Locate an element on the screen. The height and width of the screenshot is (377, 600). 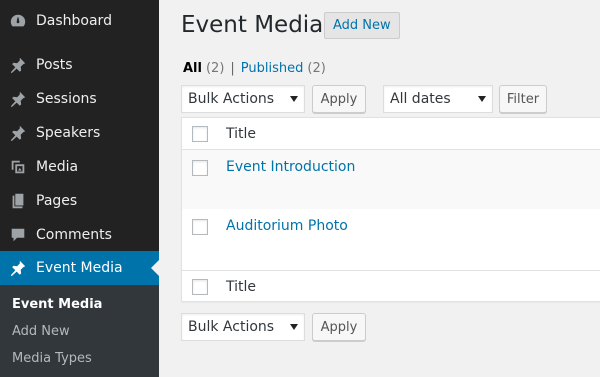
filter-published-link: Published is located at coordinates (272, 68).